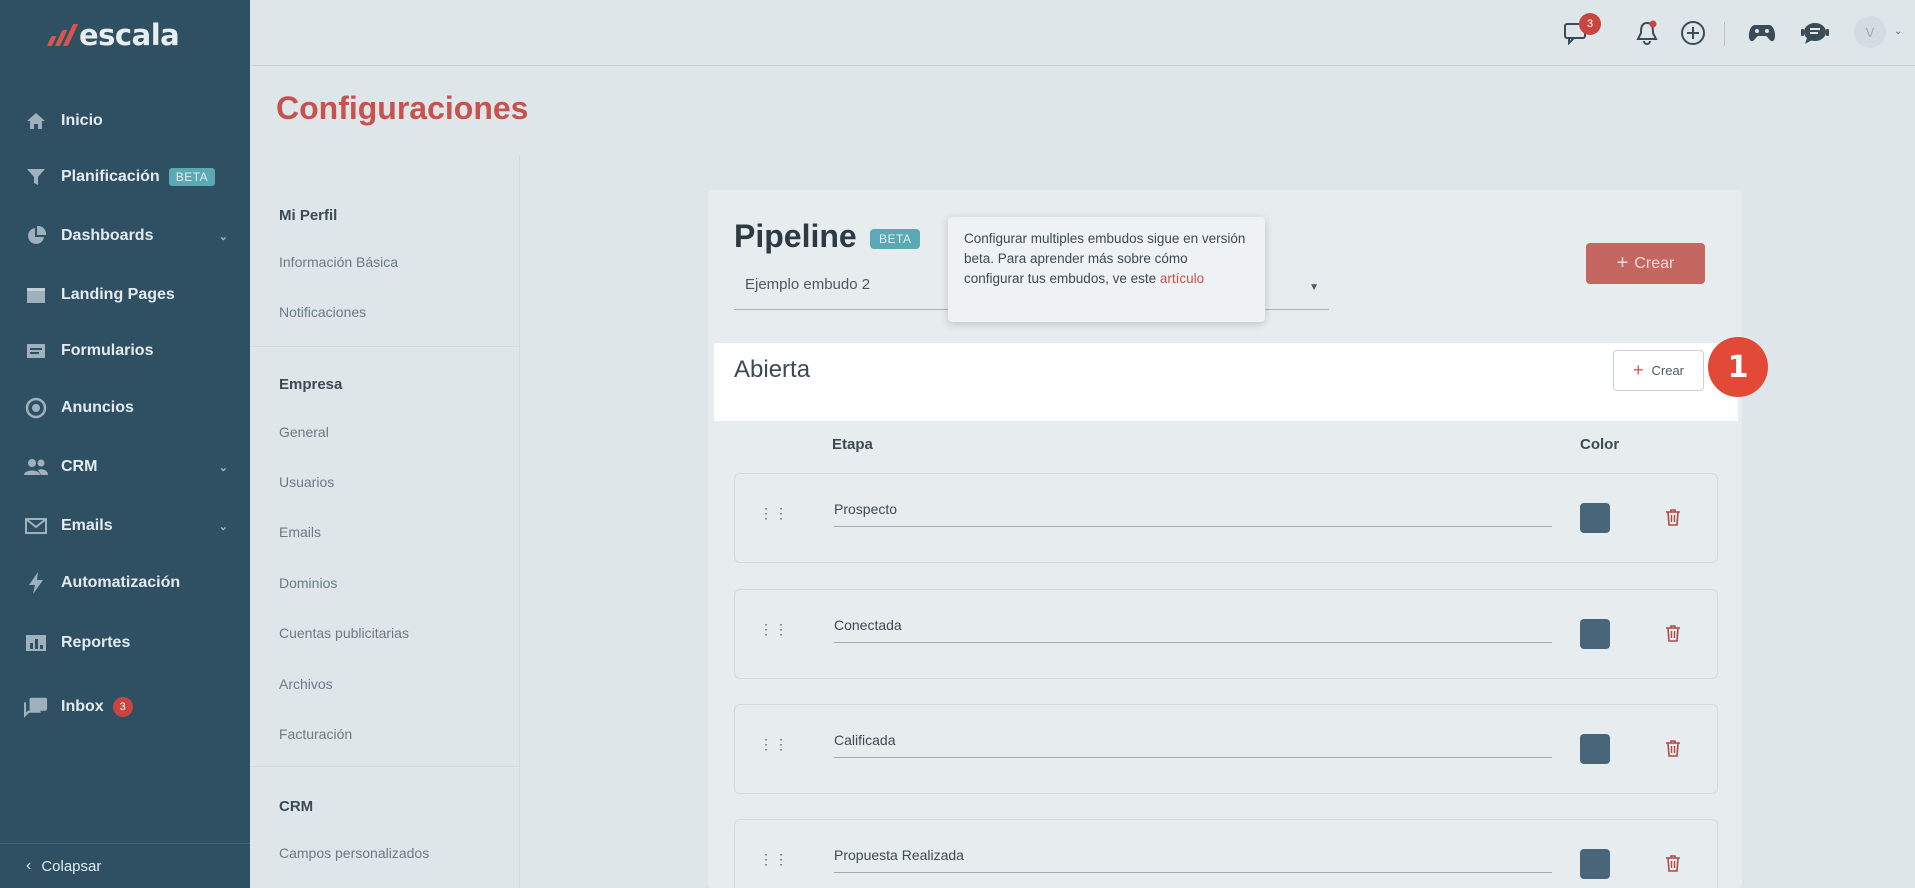 This screenshot has height=888, width=1915. What do you see at coordinates (296, 806) in the screenshot?
I see `settings-section-crm: CRM` at bounding box center [296, 806].